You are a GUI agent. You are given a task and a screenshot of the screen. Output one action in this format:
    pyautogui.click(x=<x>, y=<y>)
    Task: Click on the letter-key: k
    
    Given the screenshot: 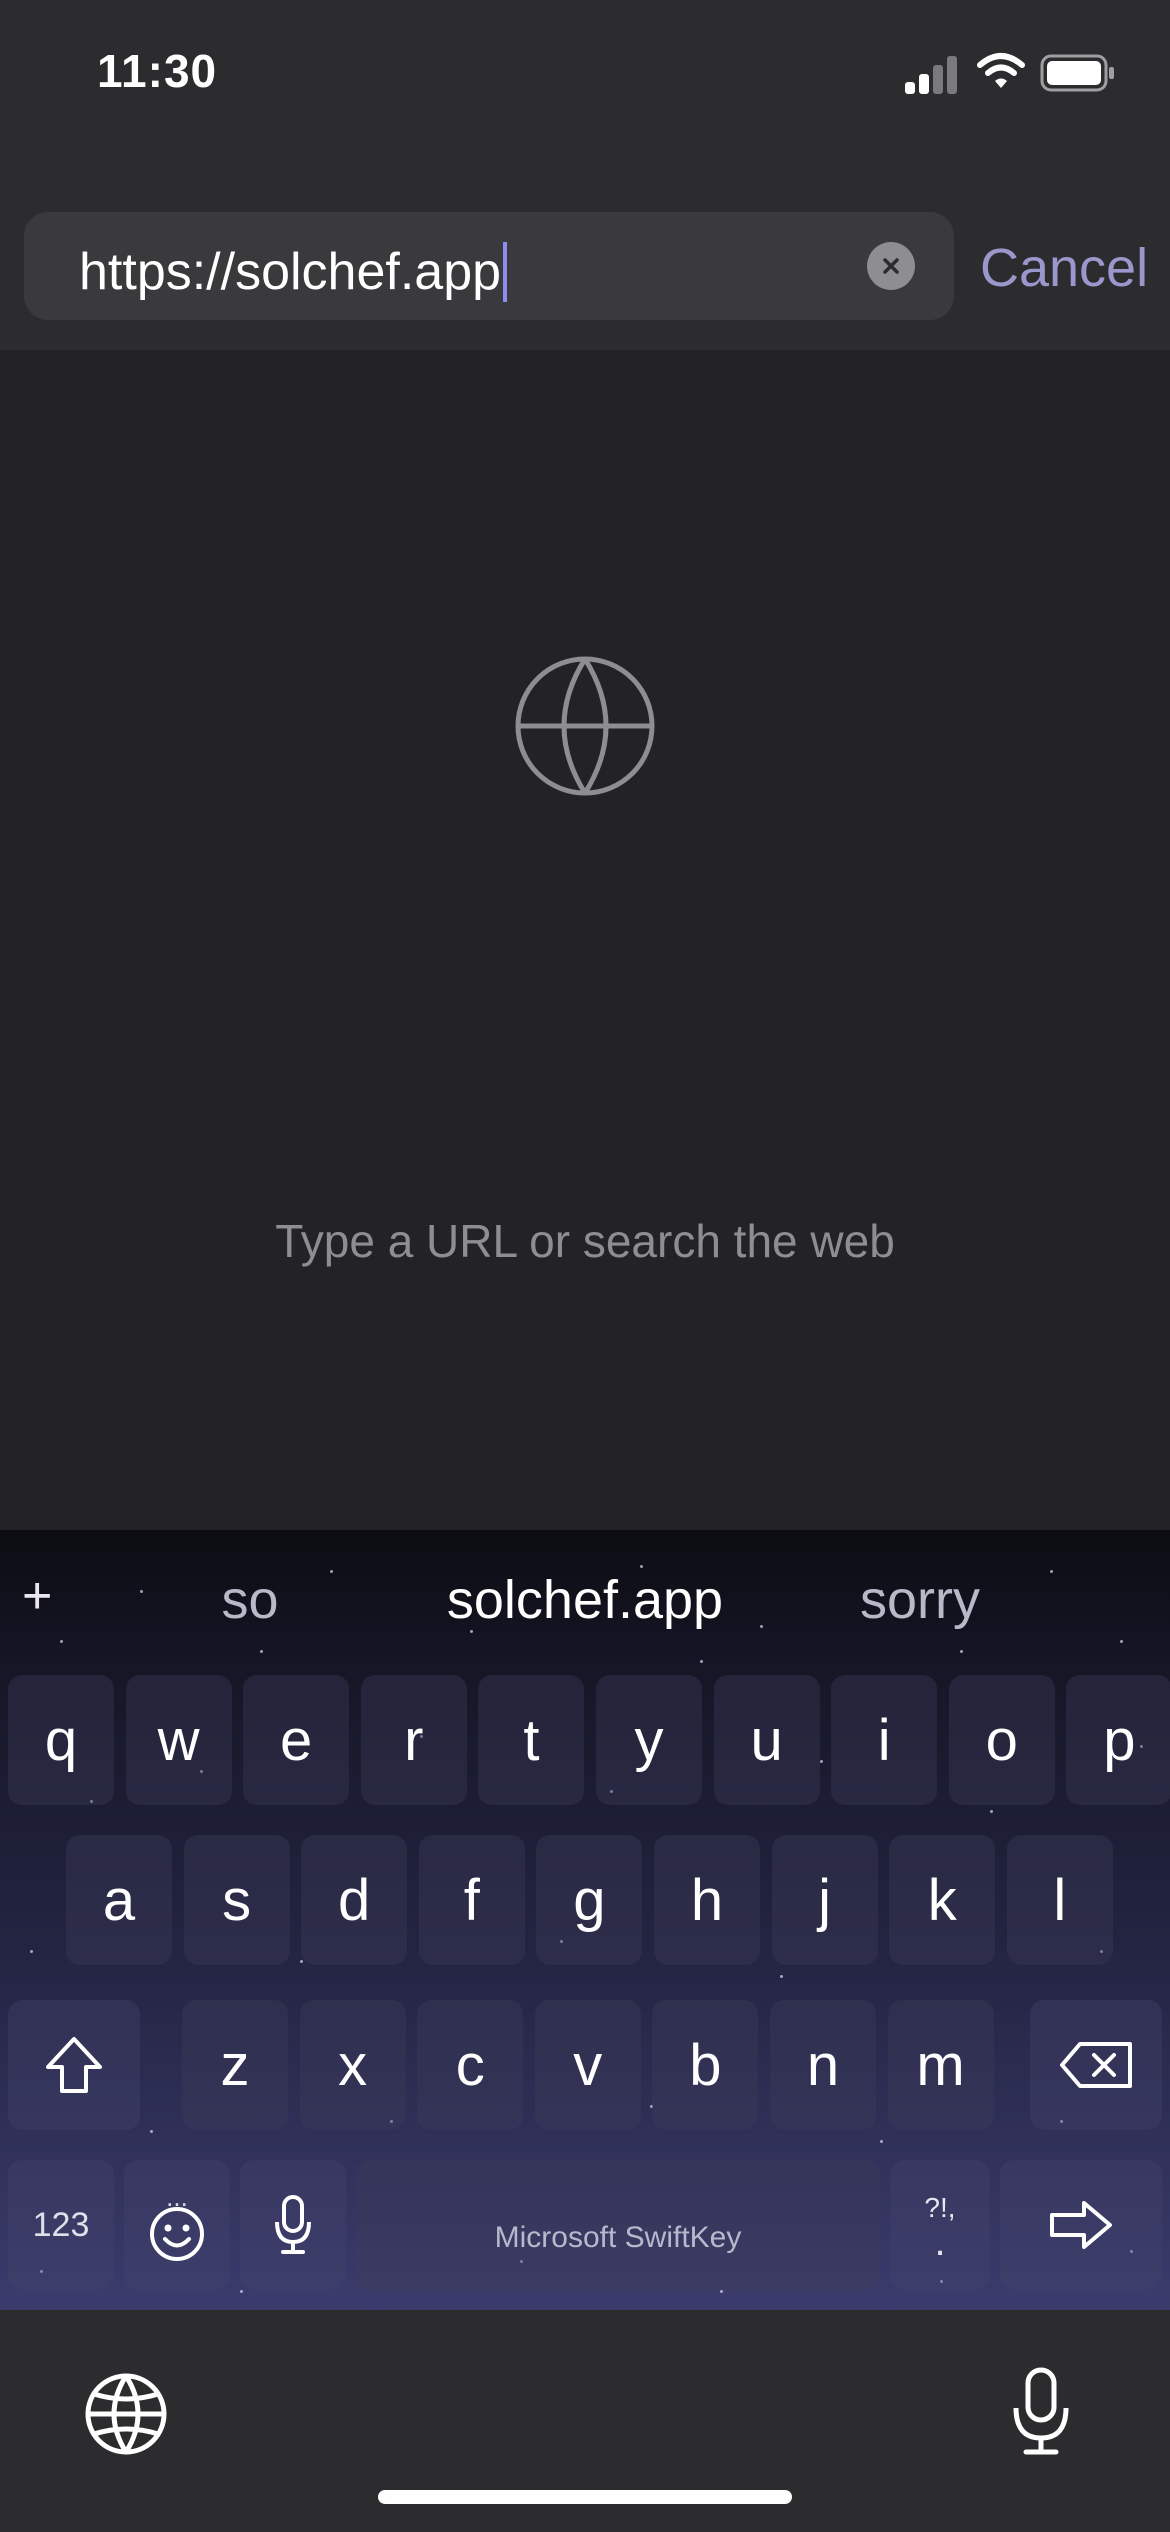 What is the action you would take?
    pyautogui.click(x=942, y=1900)
    